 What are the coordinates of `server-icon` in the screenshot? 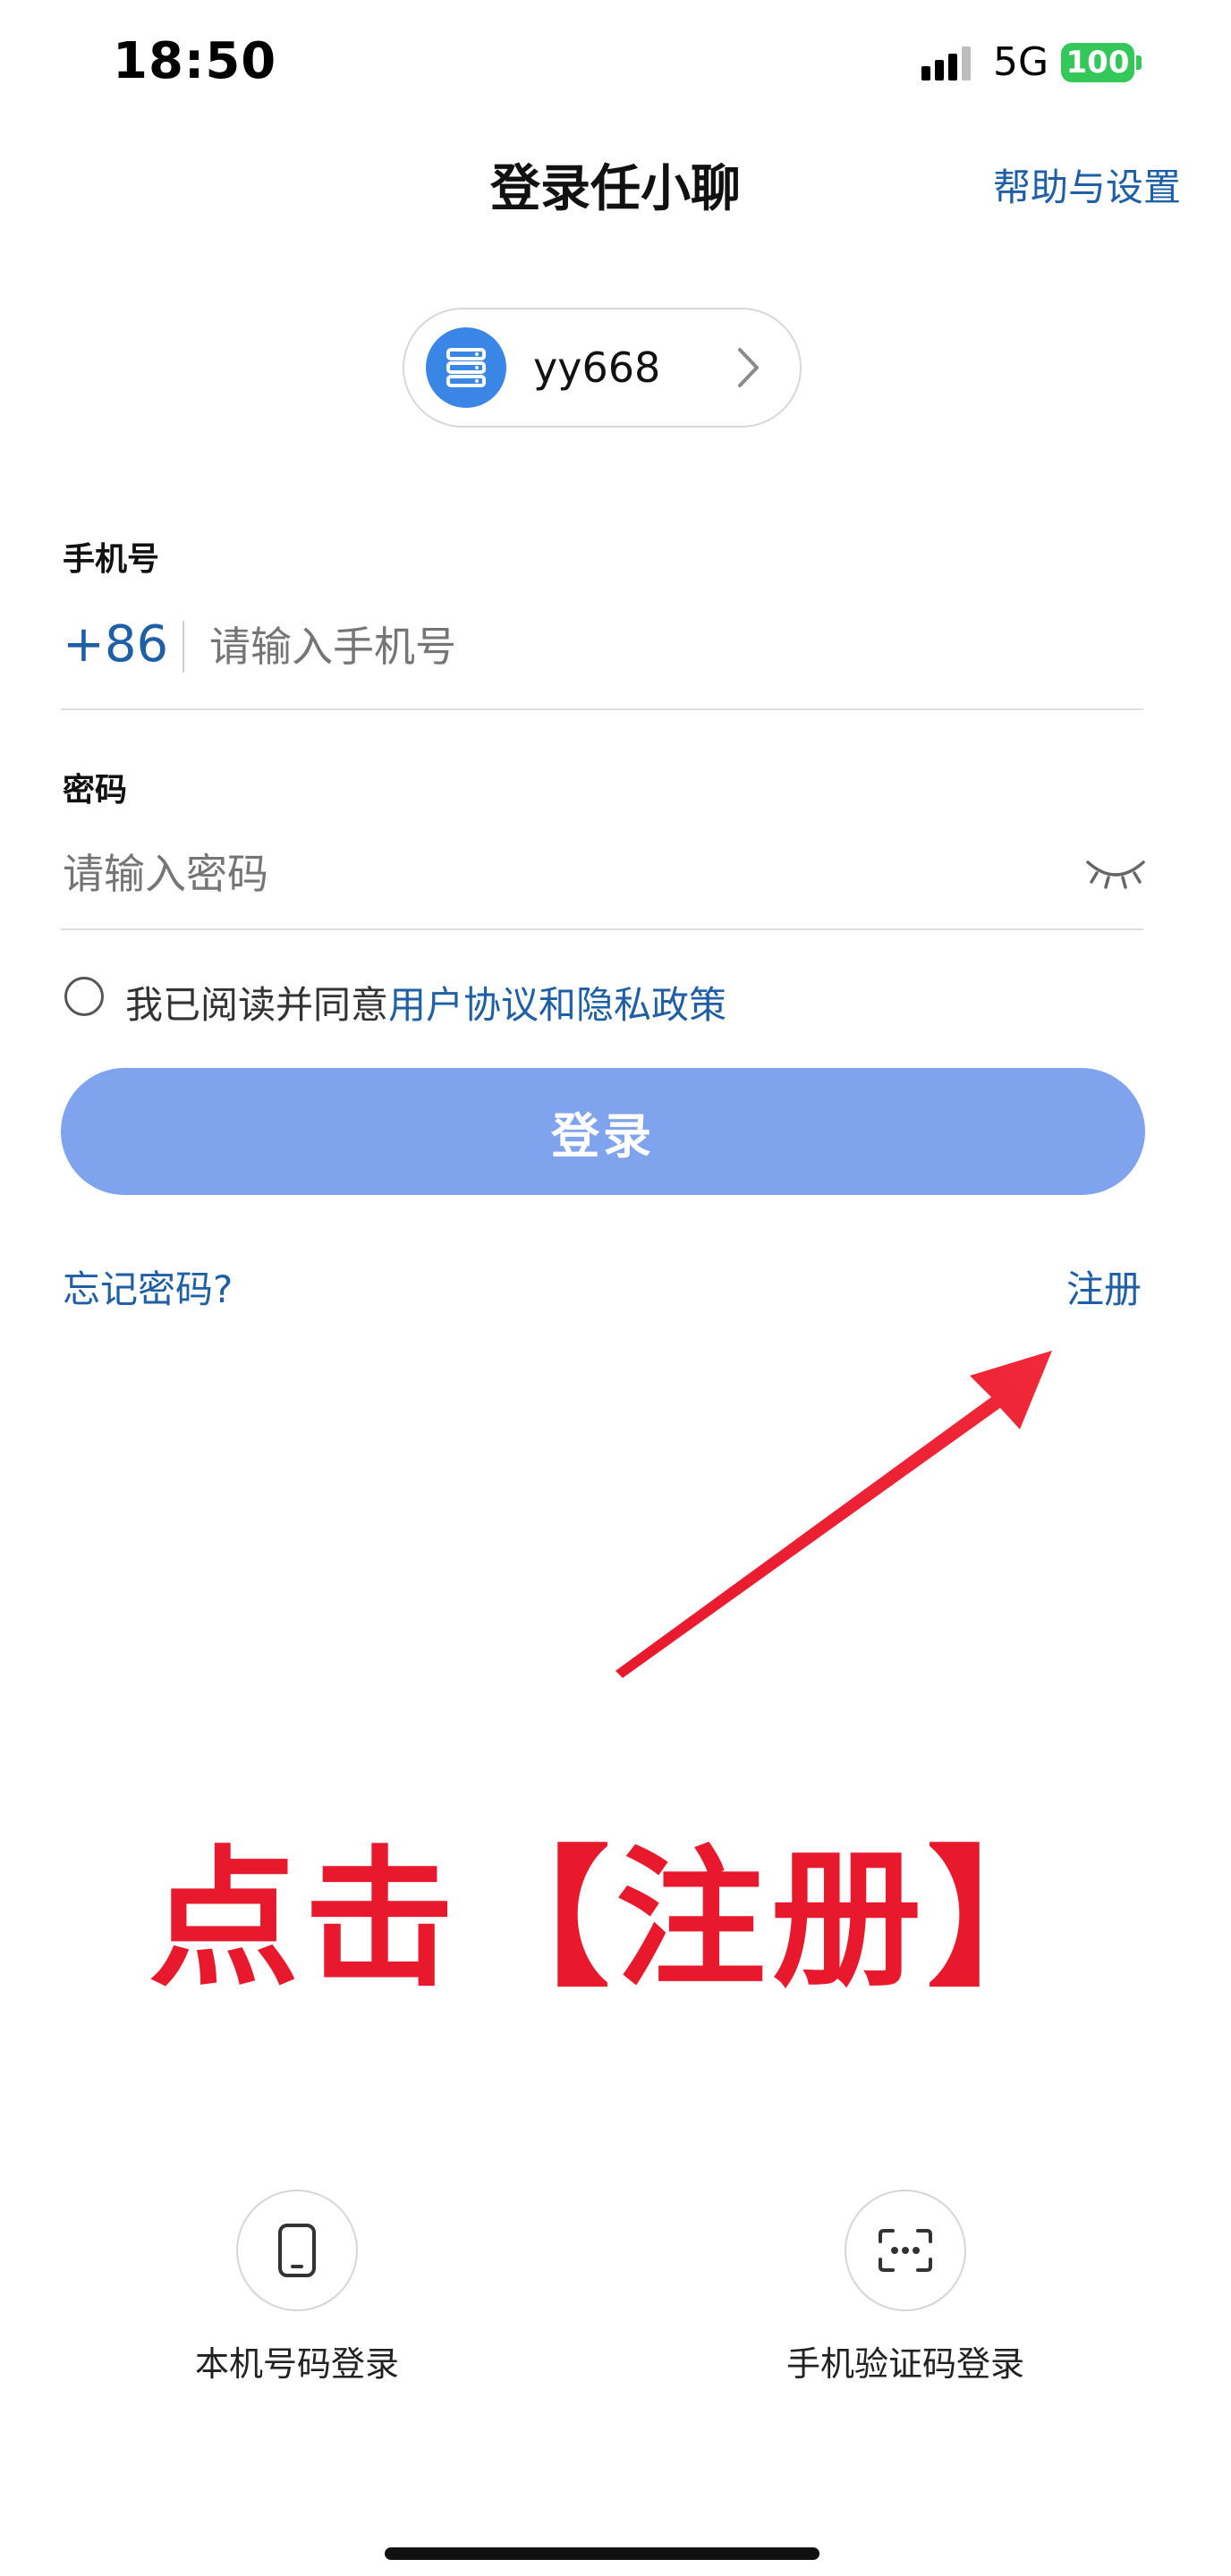 It's located at (466, 367).